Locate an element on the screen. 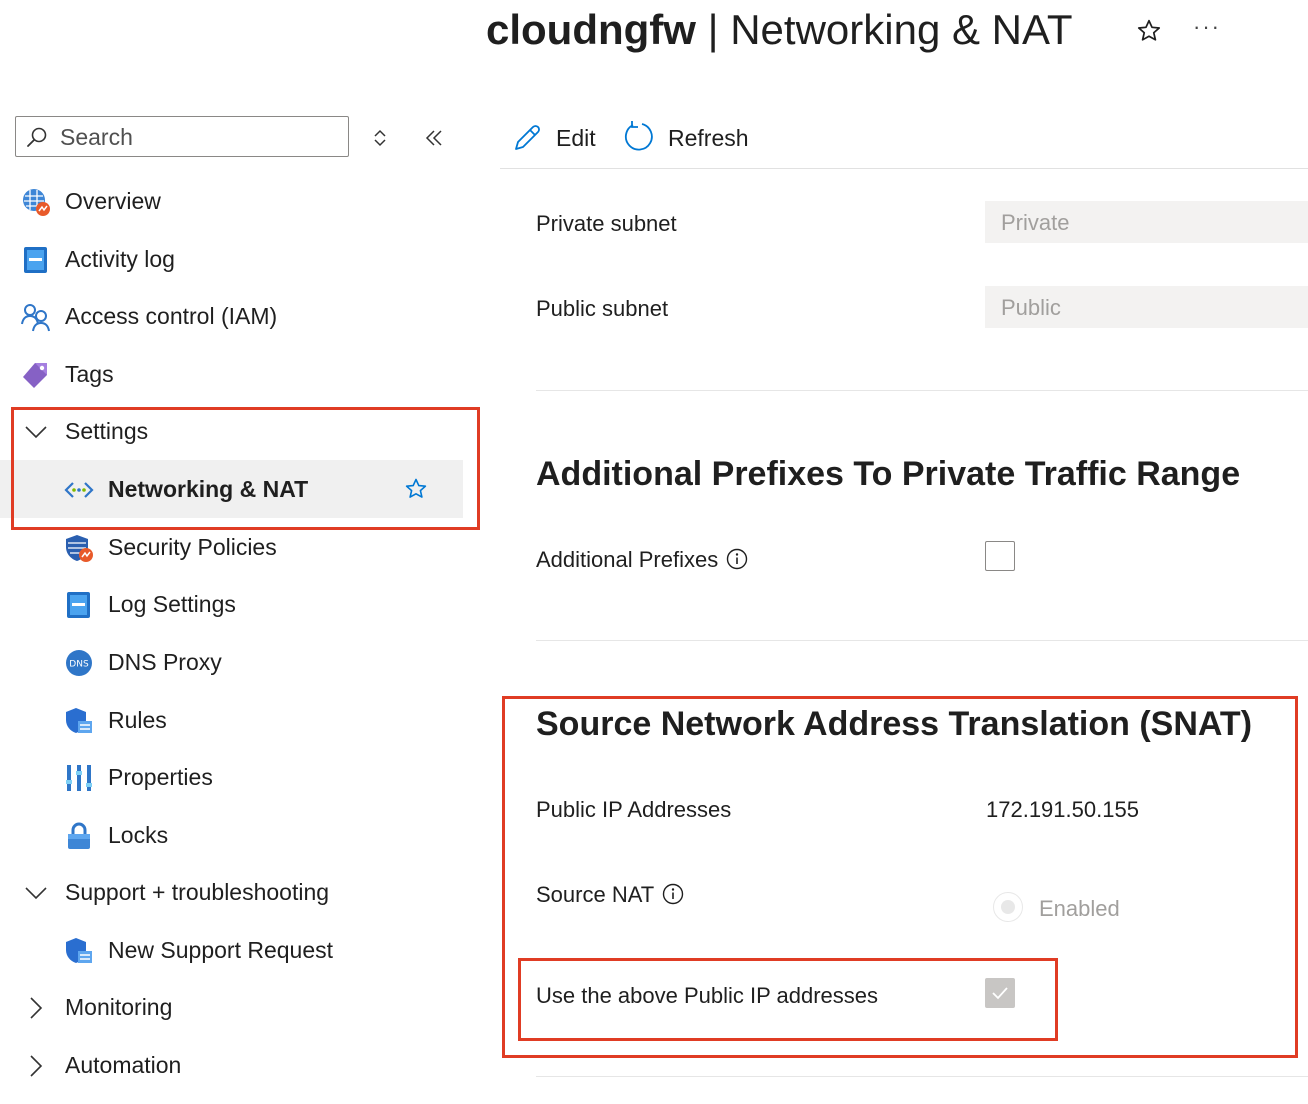  edit-button: Edit is located at coordinates (557, 138).